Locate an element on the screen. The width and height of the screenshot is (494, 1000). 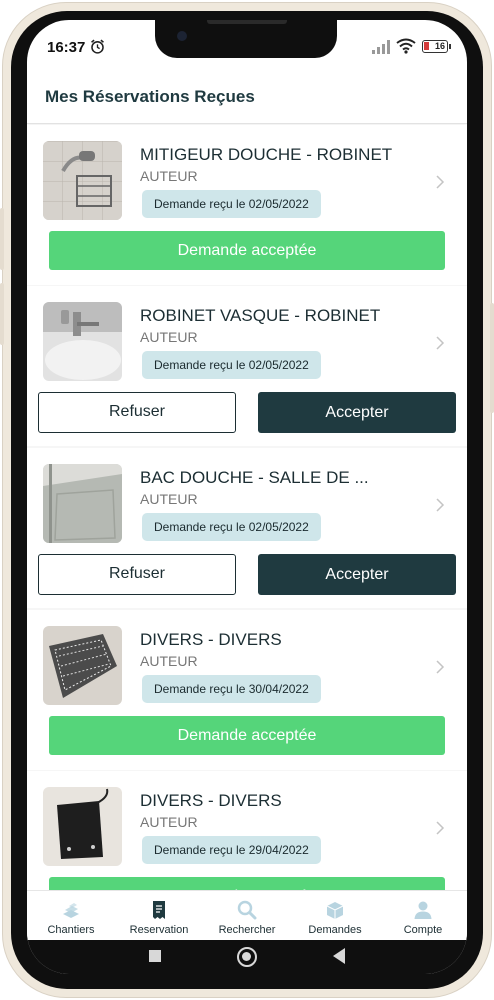
nav-item-rechercher: Rechercher is located at coordinates (247, 916).